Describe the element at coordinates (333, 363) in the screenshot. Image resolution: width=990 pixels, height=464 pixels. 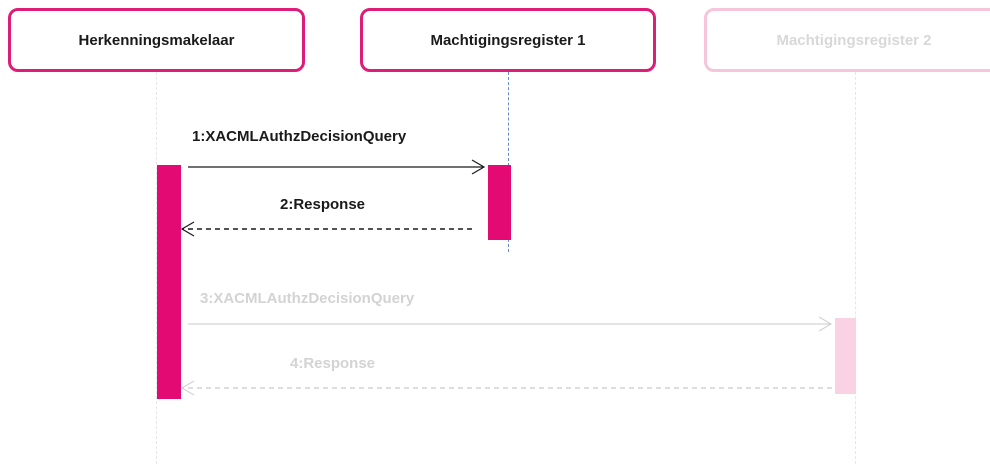
I see `message-4-label: 4:Response` at that location.